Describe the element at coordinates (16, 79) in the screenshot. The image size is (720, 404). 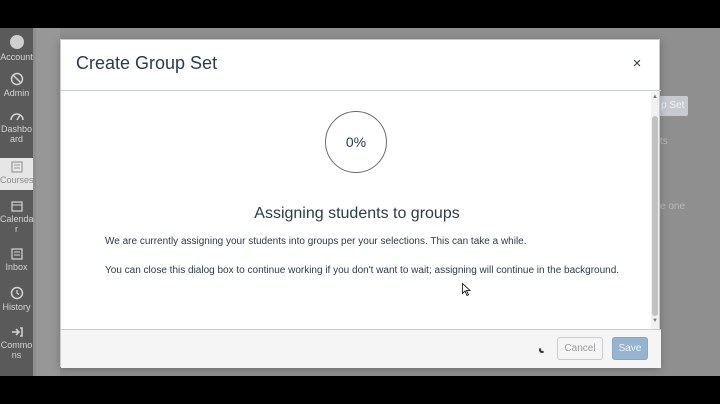
I see `admin-icon` at that location.